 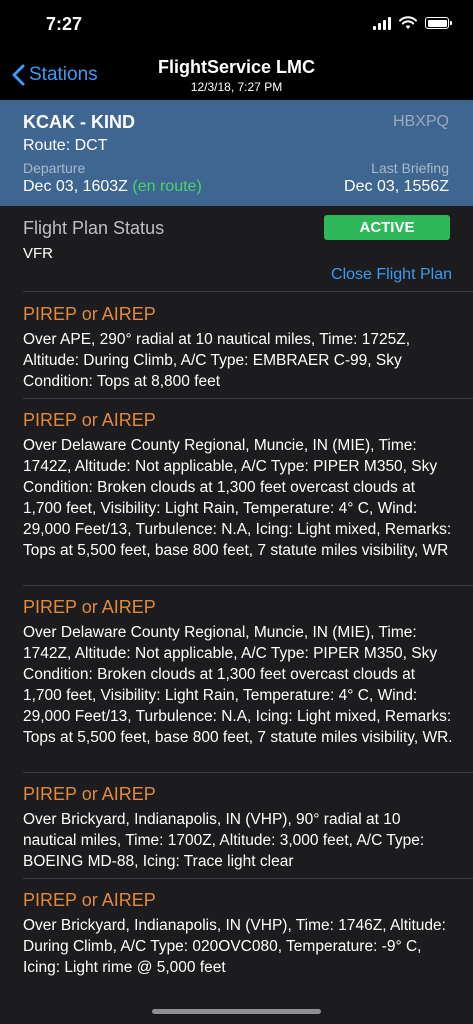 What do you see at coordinates (410, 168) in the screenshot?
I see `last-briefing-label: Last Briefing` at bounding box center [410, 168].